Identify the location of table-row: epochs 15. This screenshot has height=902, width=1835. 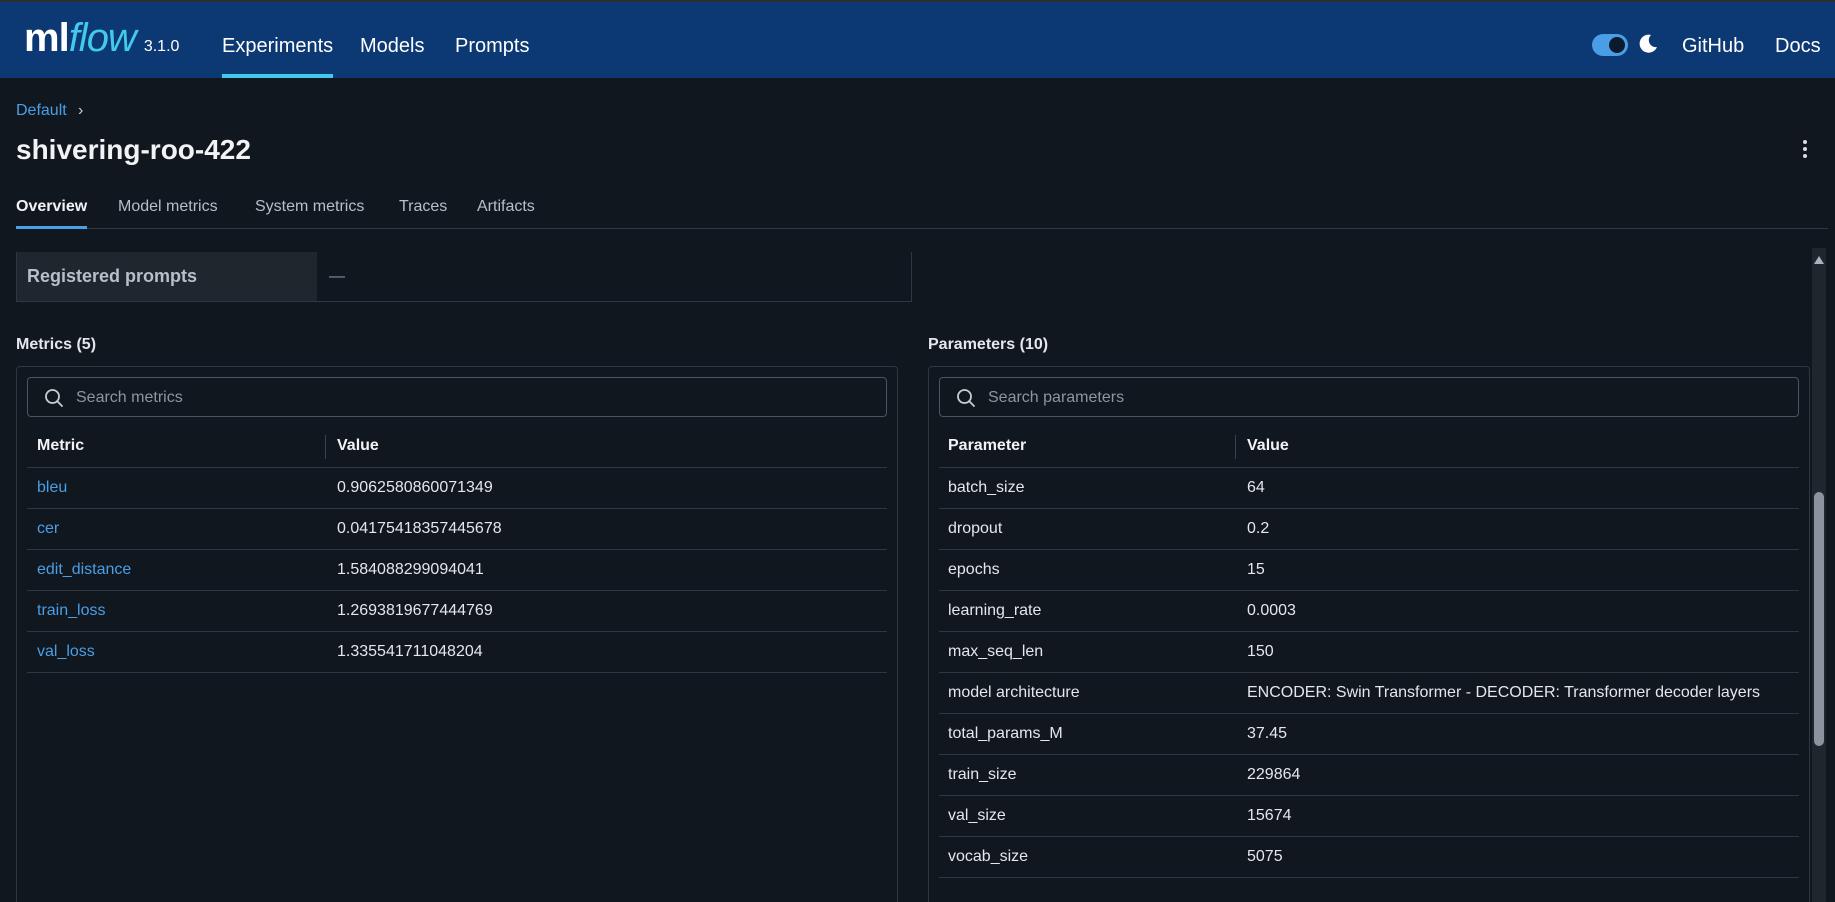
(1369, 570).